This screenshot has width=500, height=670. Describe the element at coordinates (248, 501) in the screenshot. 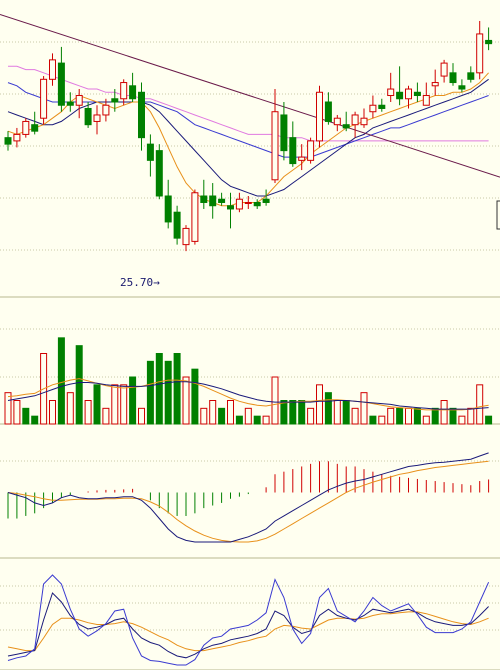

I see `macd-dea-line` at that location.